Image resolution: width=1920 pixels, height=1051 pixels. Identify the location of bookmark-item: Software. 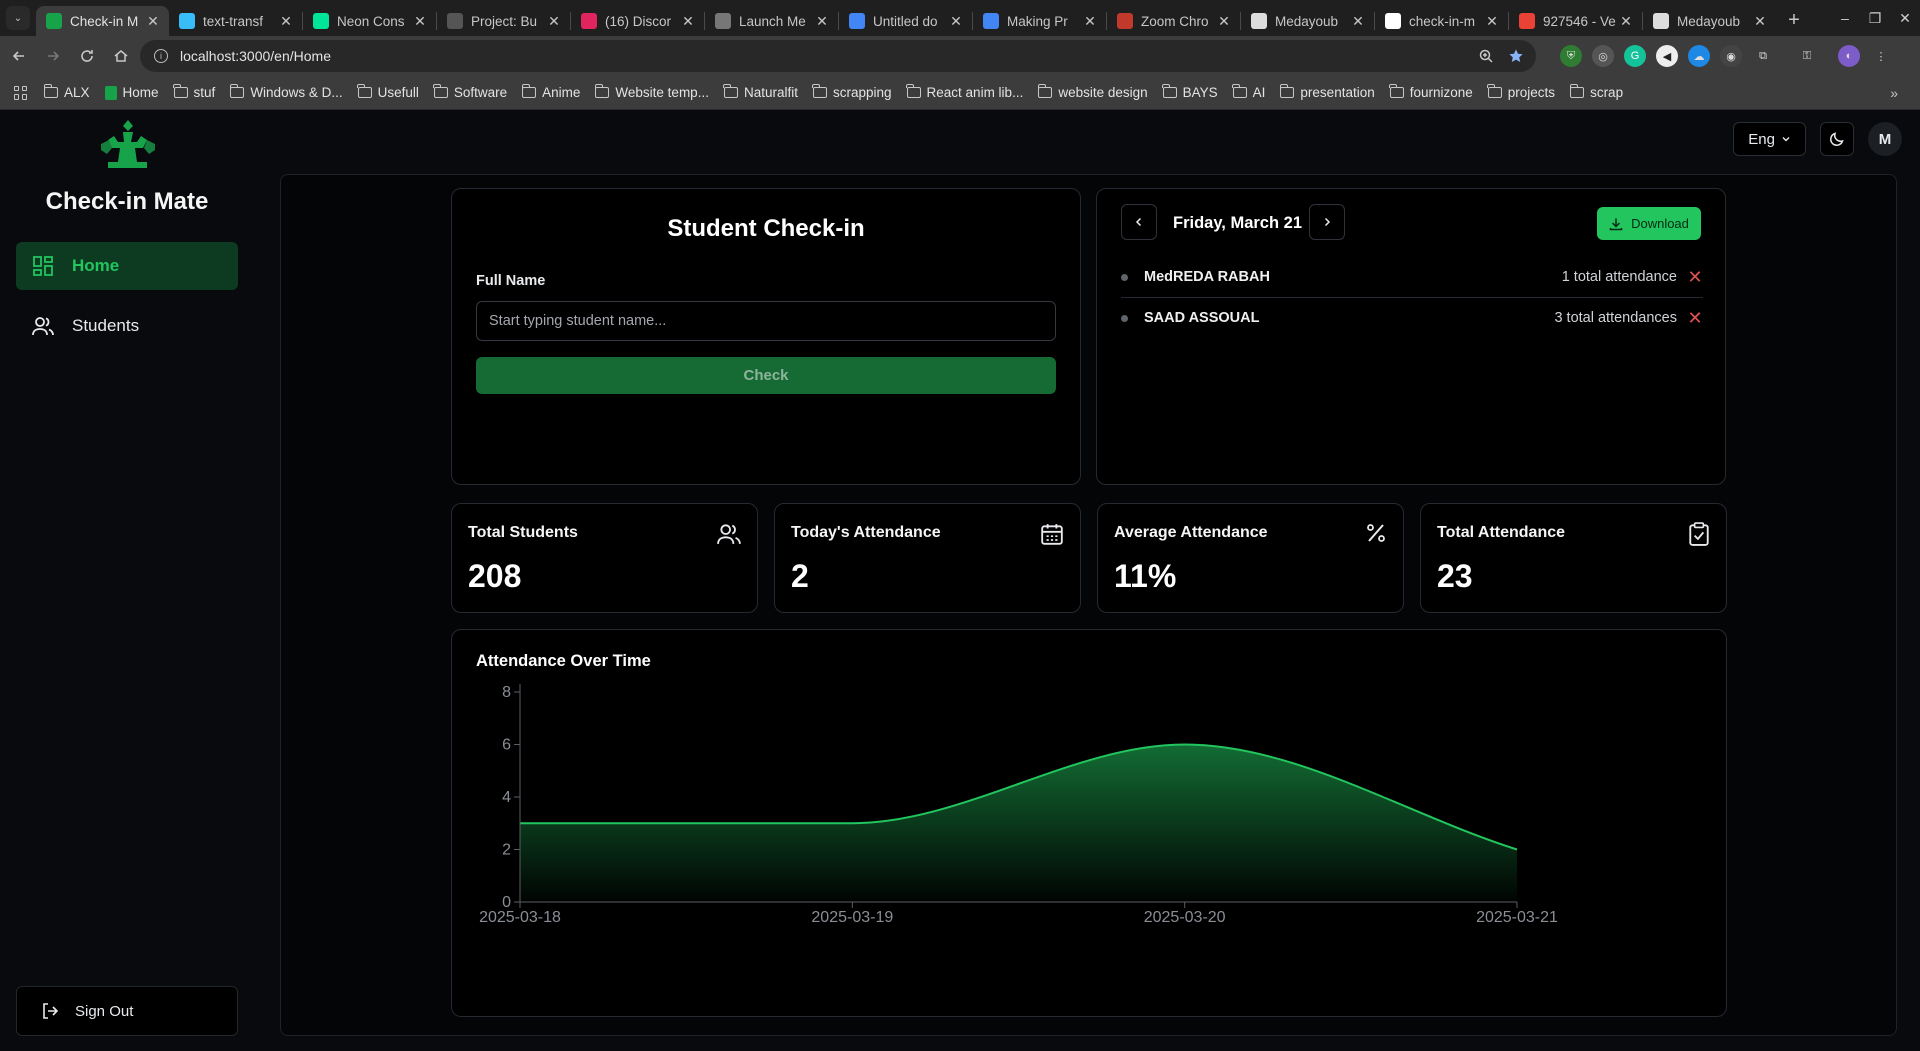
(470, 92).